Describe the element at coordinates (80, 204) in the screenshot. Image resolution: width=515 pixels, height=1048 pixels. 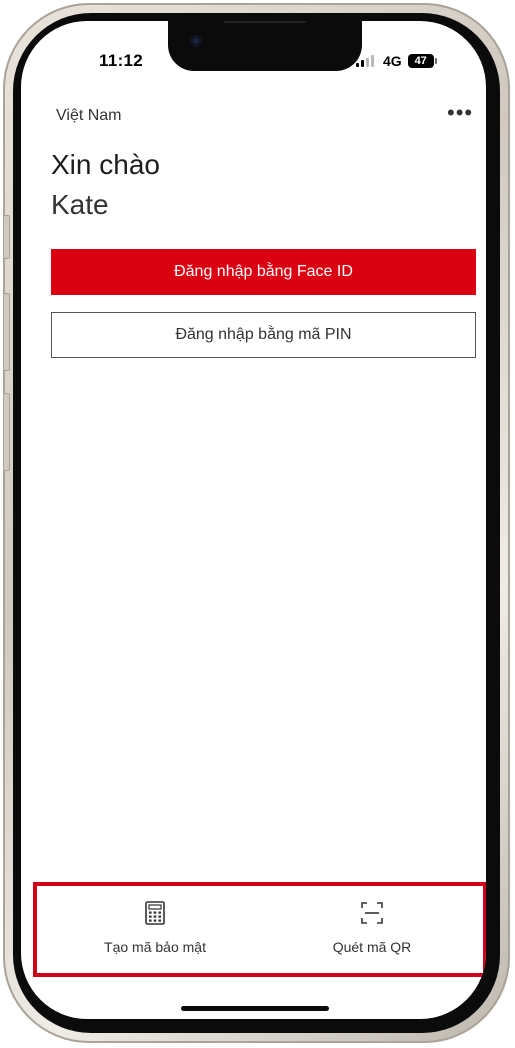
I see `user-name: Kate` at that location.